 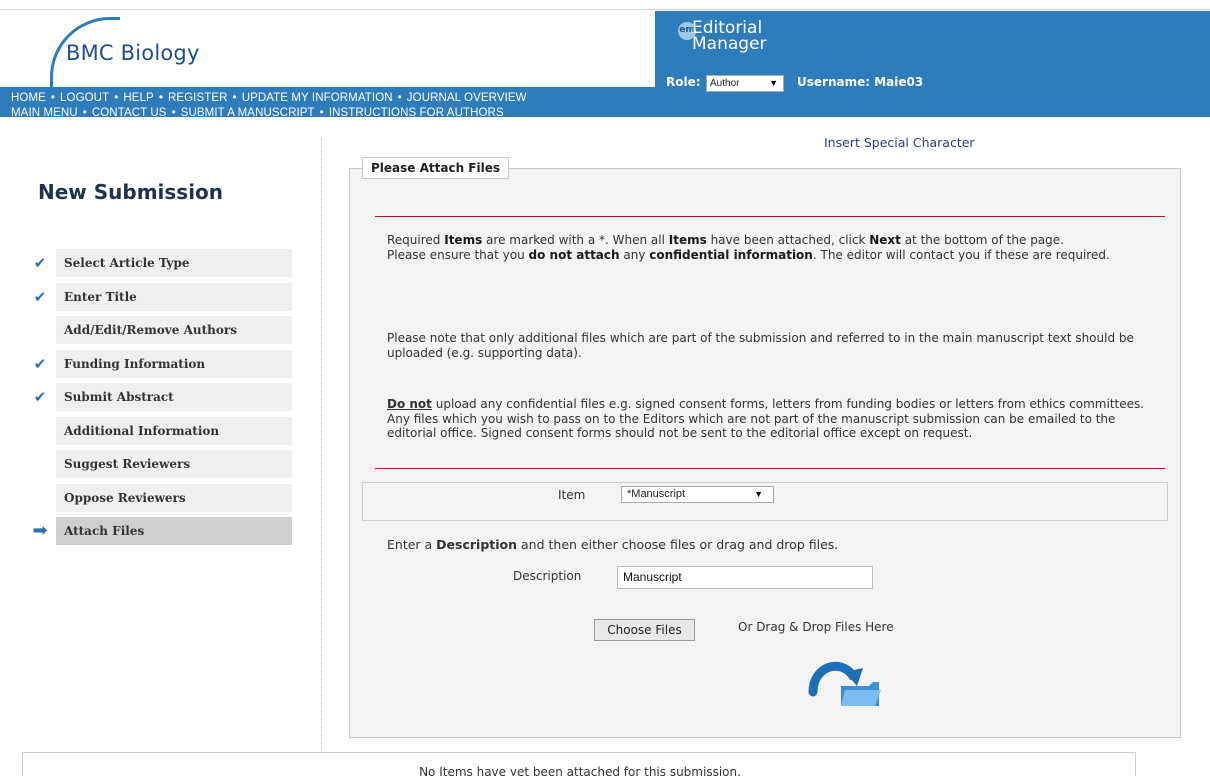 I want to click on step-select-article-type: ✔ Select Article Type, so click(x=161, y=263).